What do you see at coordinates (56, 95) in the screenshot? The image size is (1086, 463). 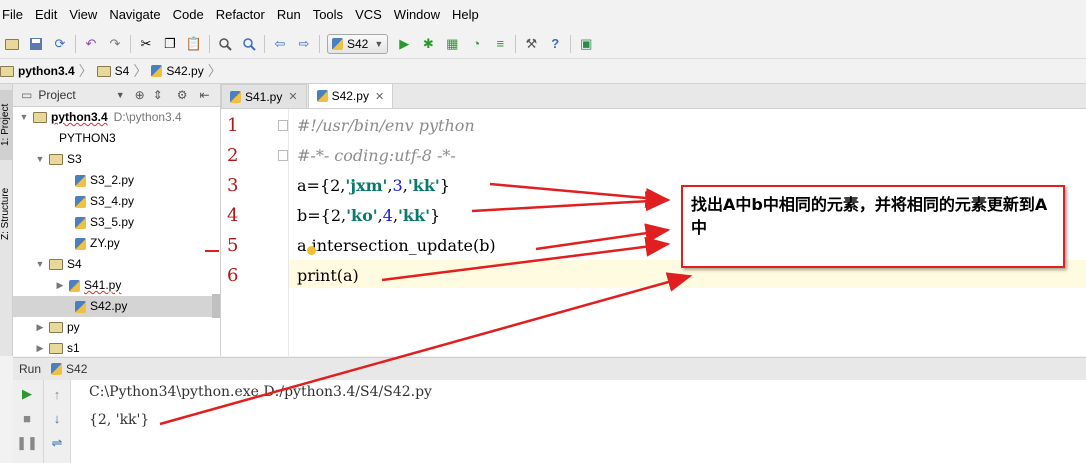 I see `project-view-label: Project` at bounding box center [56, 95].